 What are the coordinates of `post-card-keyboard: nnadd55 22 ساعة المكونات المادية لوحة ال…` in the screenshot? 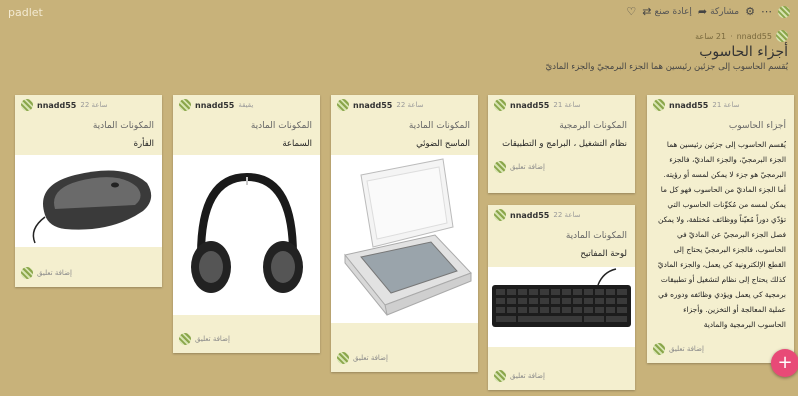 It's located at (561, 297).